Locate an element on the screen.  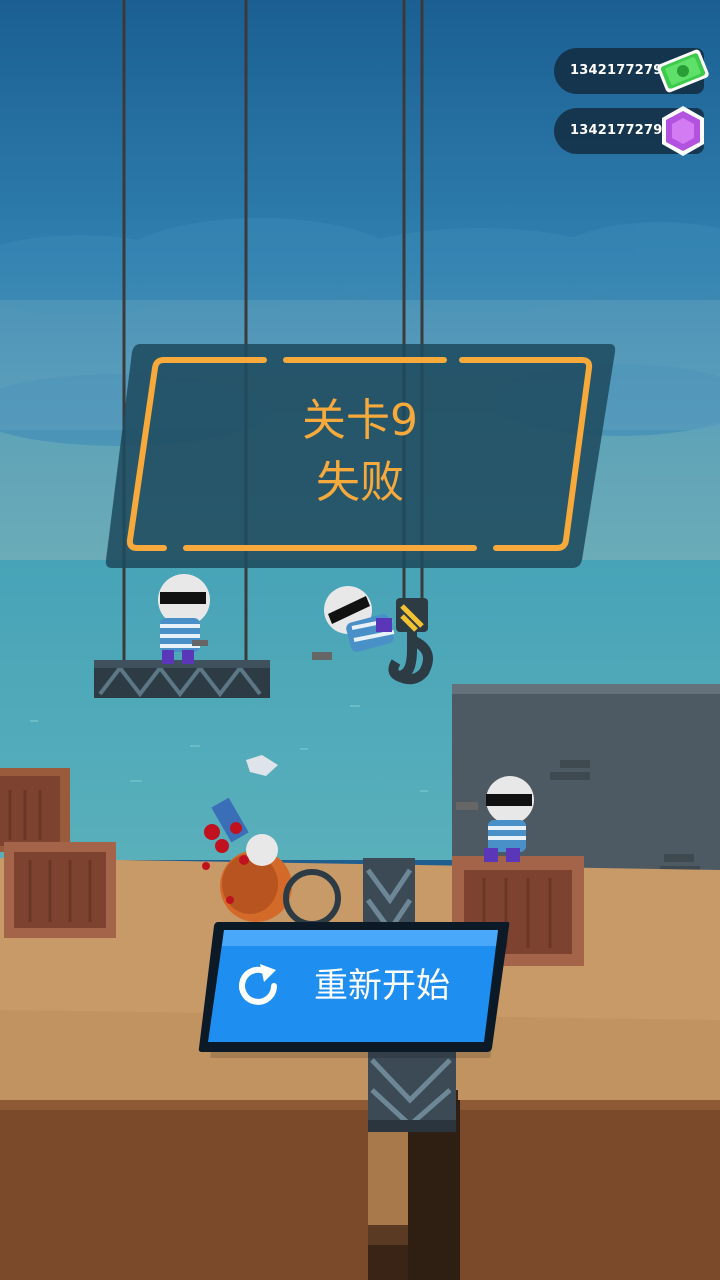
cash-counter: 1342177279 is located at coordinates (631, 71).